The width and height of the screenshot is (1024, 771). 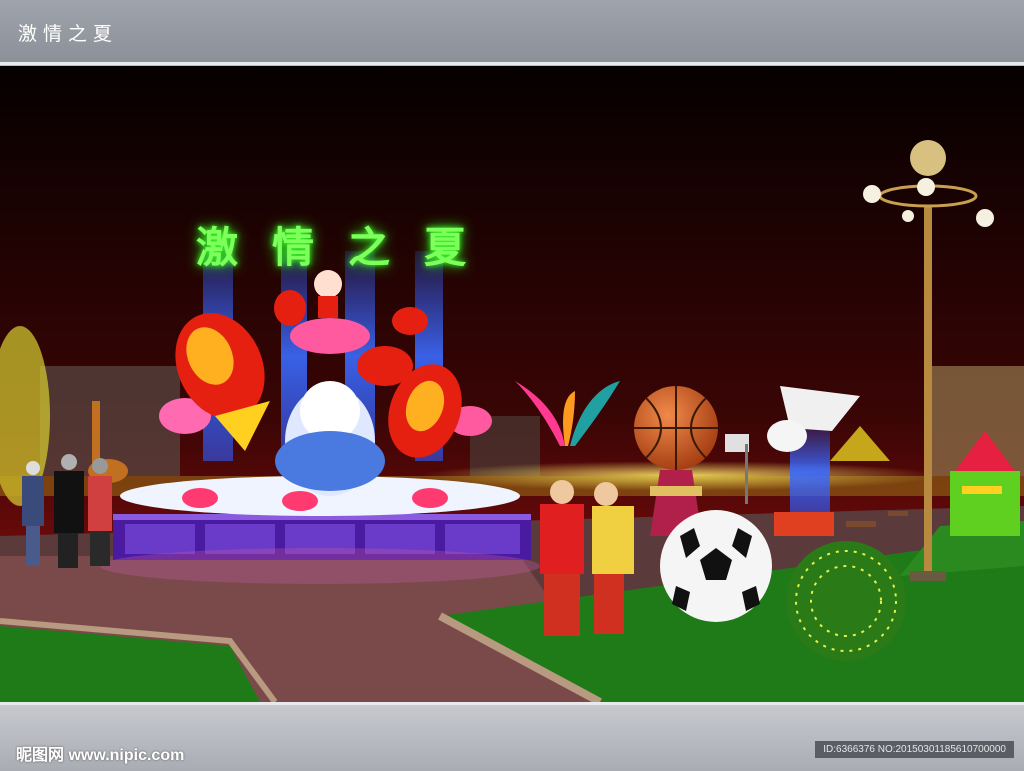 I want to click on neon-char: 激, so click(x=217, y=247).